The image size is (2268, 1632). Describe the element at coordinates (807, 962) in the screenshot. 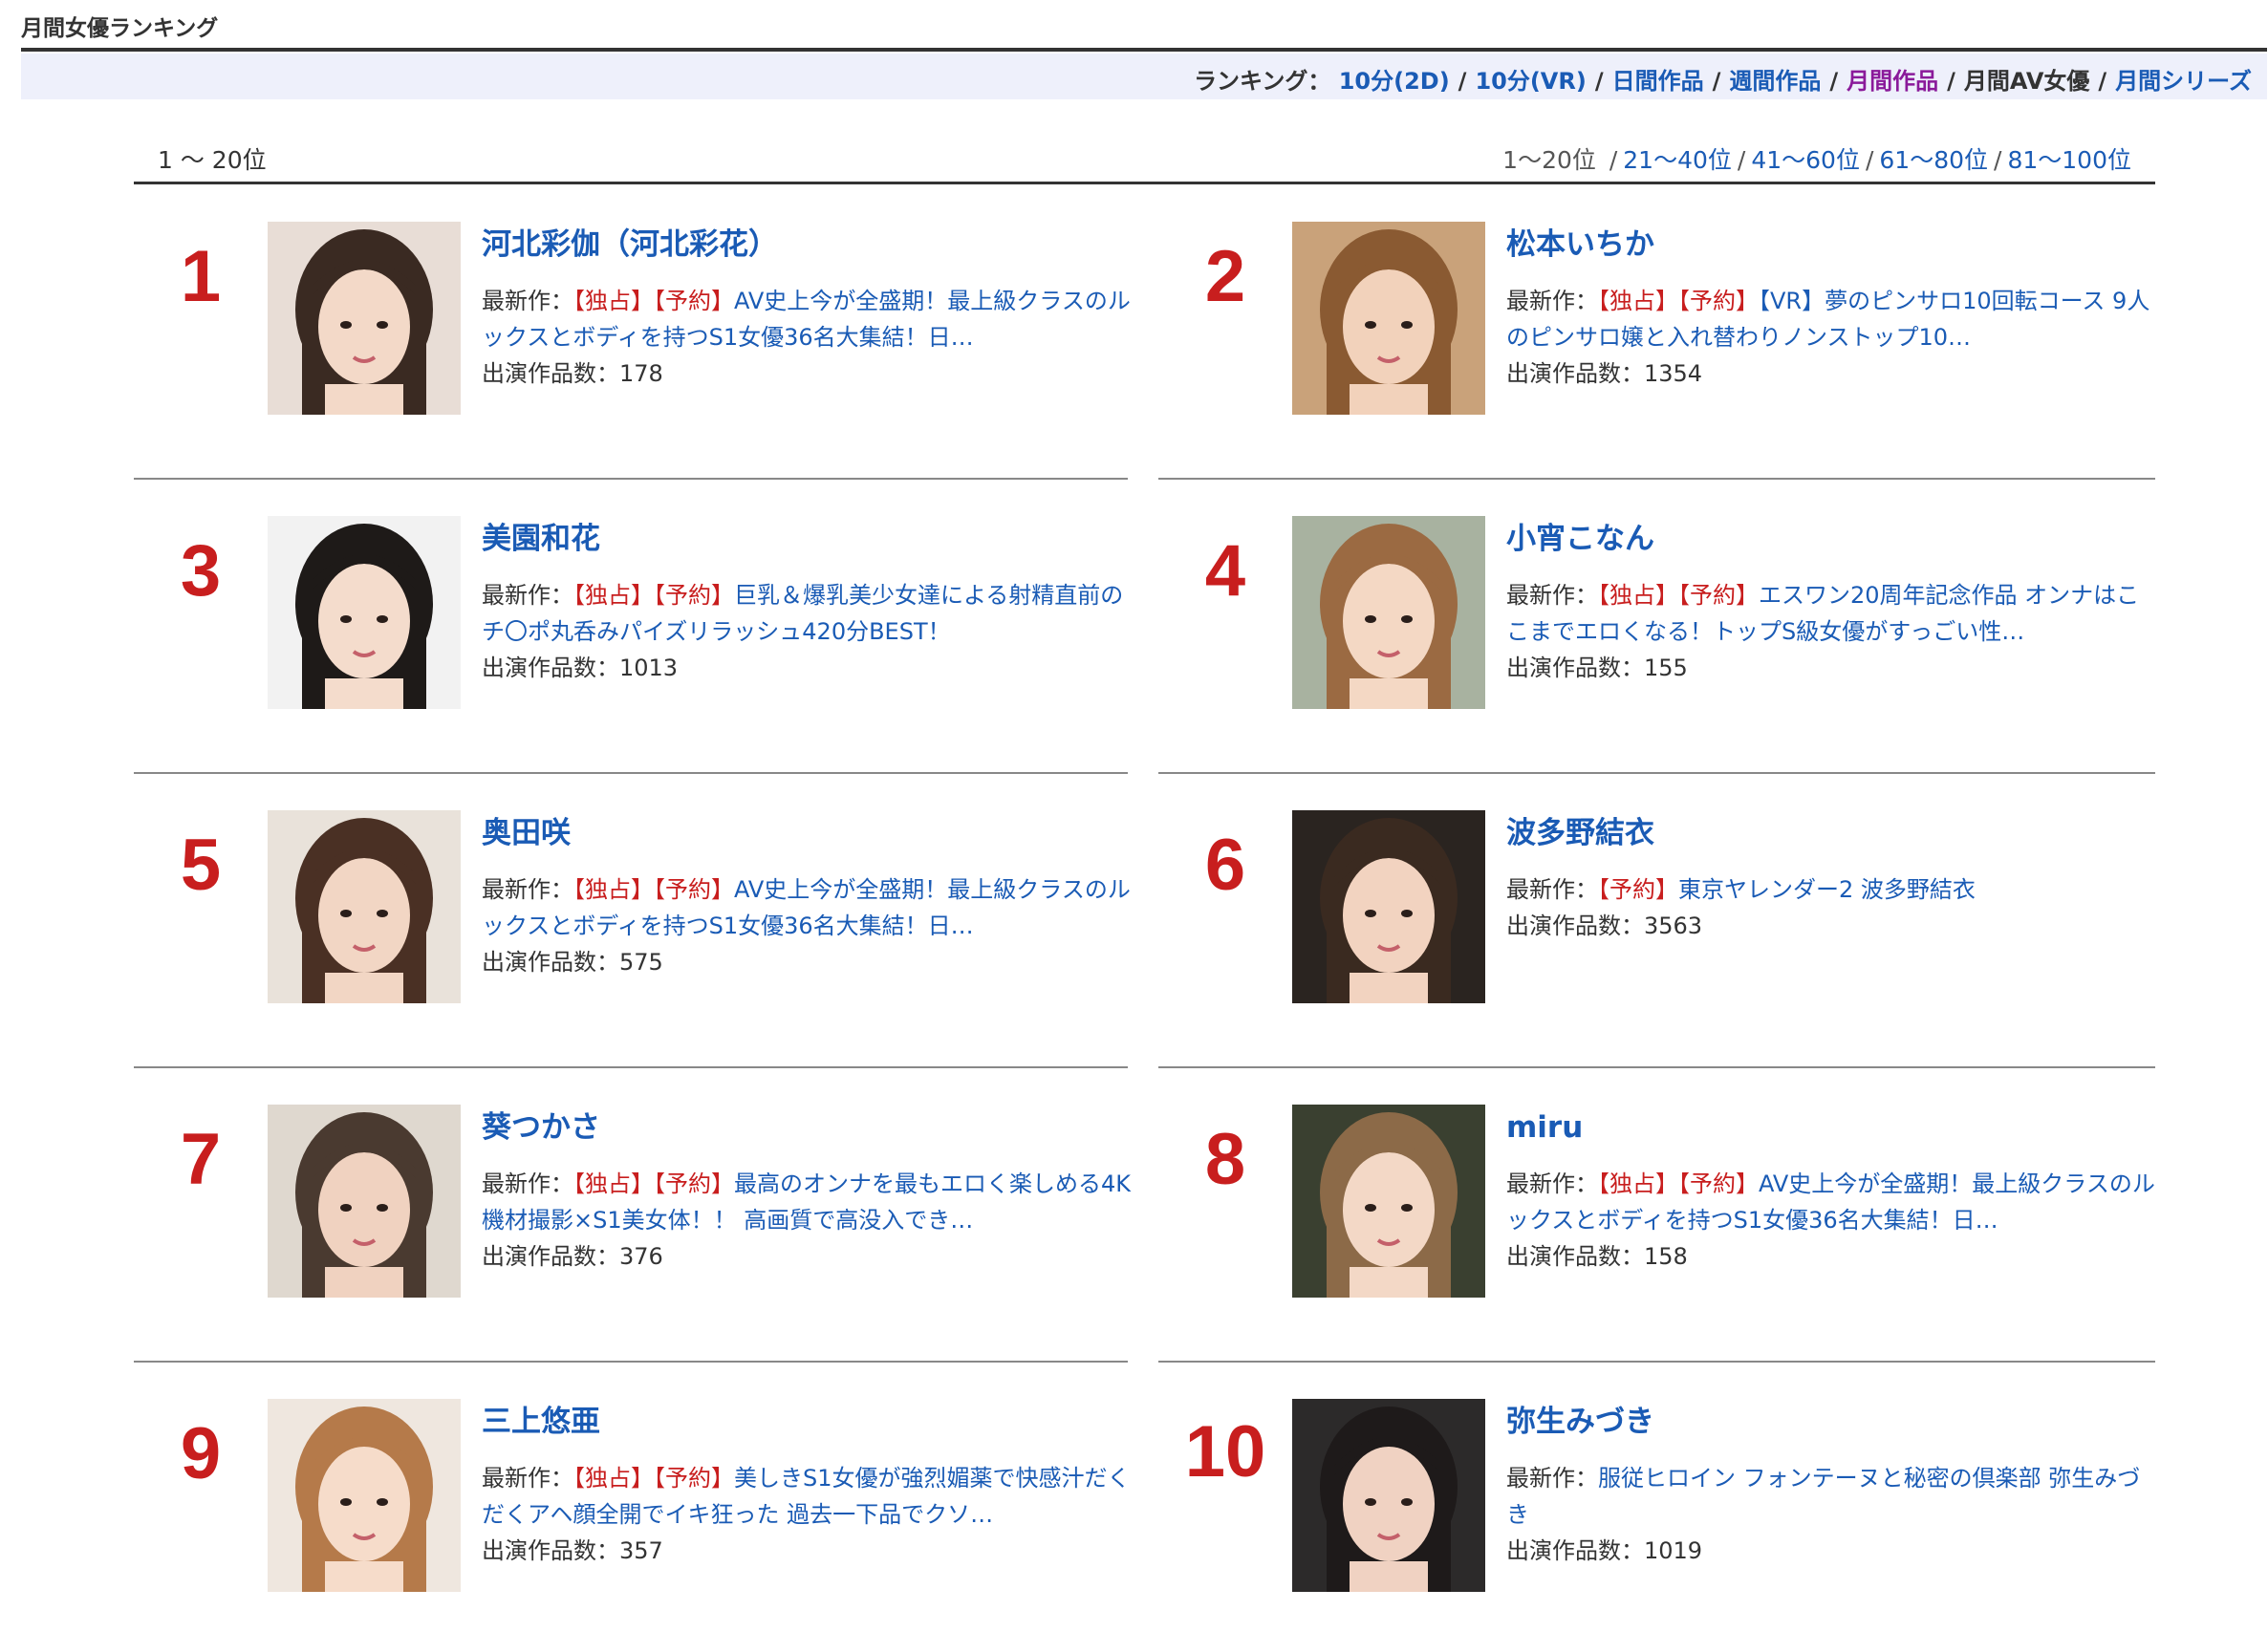

I see `work-count: 出演作品数：575` at that location.